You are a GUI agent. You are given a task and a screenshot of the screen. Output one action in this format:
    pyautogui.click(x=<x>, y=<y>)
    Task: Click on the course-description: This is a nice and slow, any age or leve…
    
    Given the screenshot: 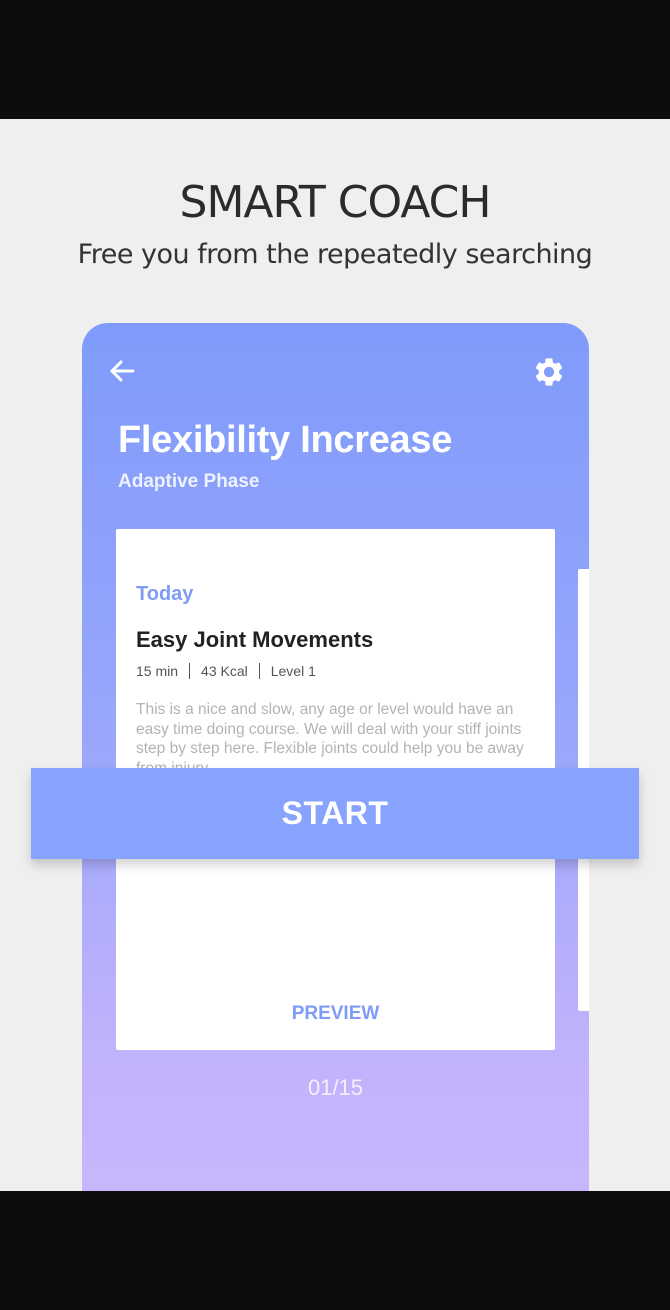 What is the action you would take?
    pyautogui.click(x=330, y=739)
    